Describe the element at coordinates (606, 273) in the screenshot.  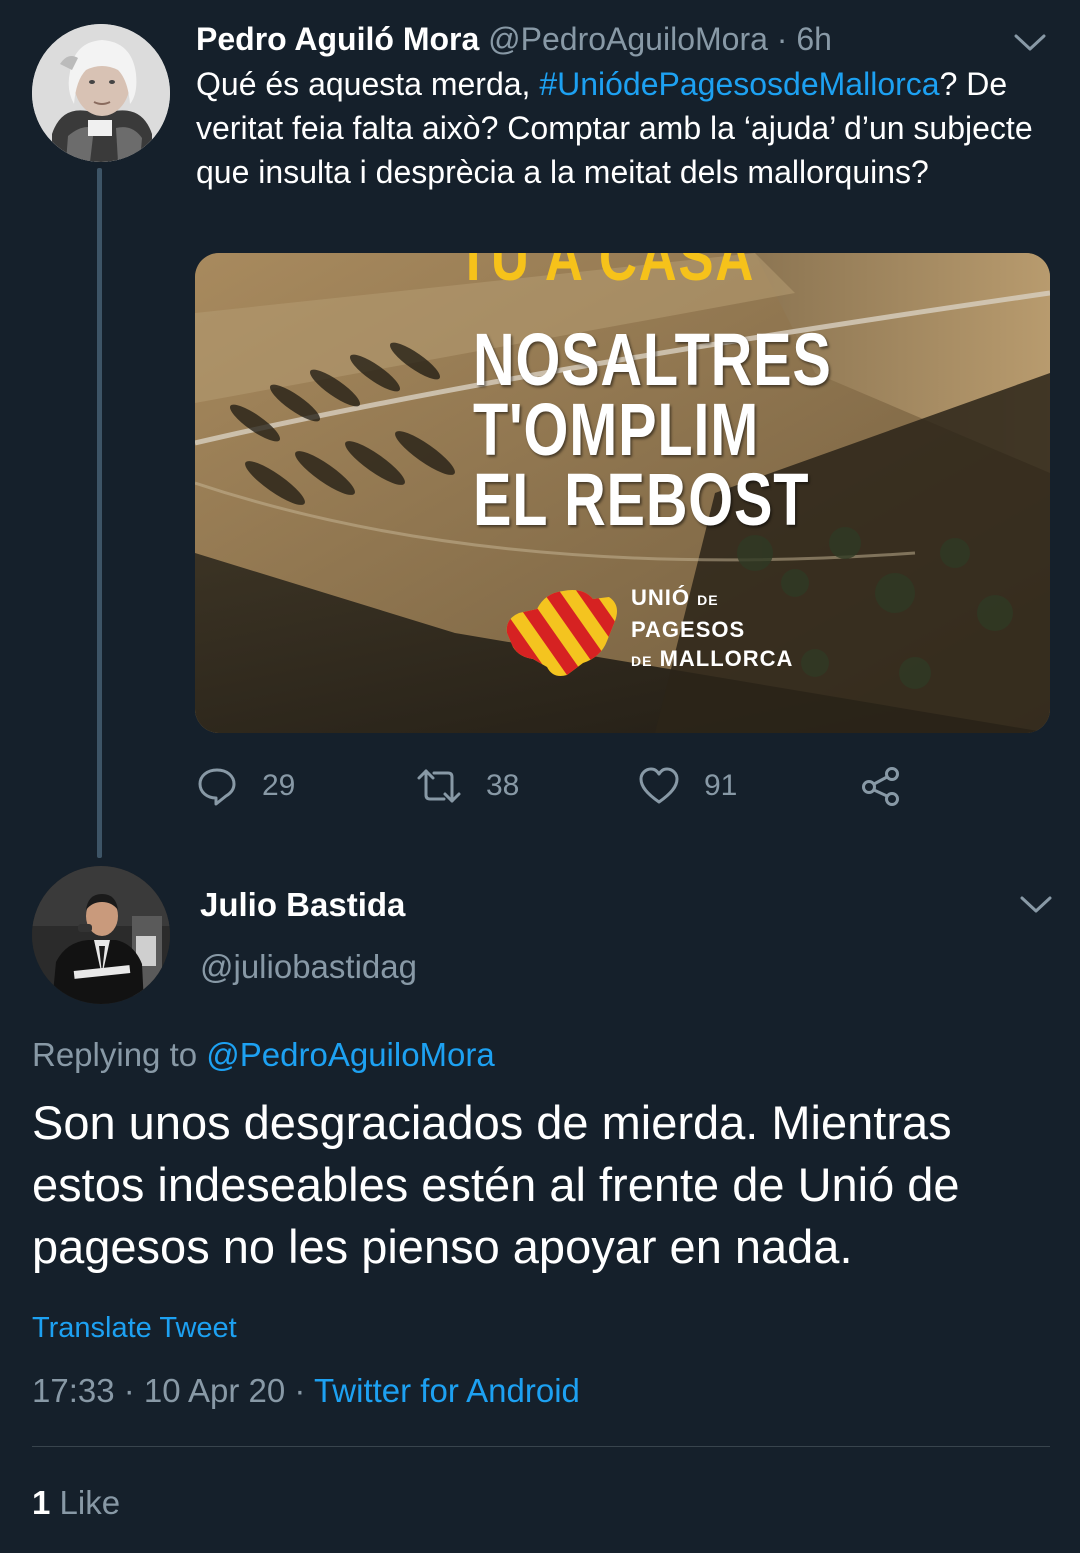
I see `media-top-text: TU A CASA` at that location.